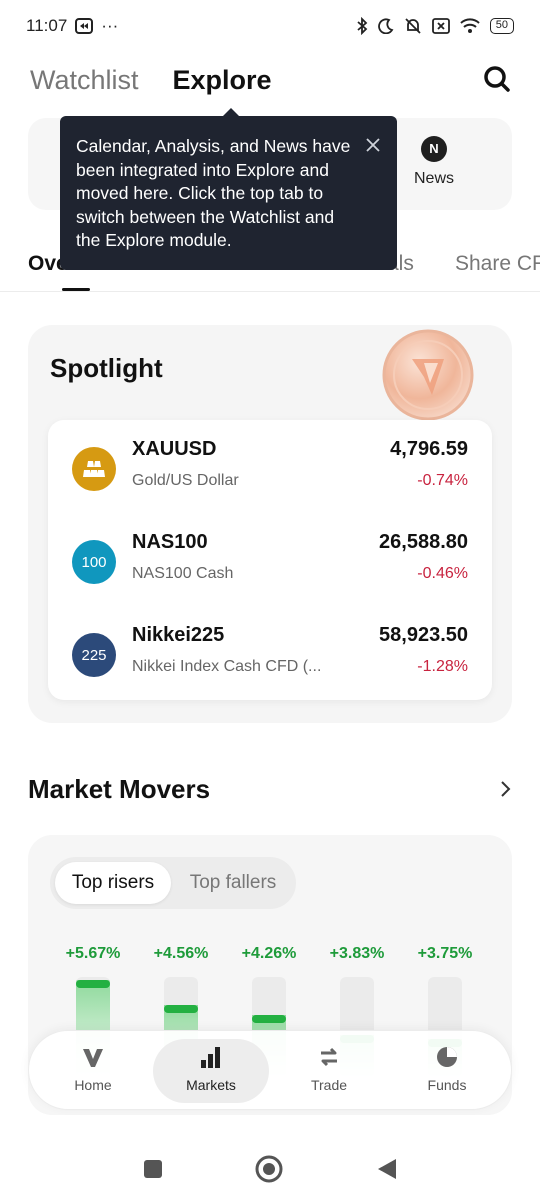 The image size is (540, 1200). Describe the element at coordinates (440, 26) in the screenshot. I see `no-sim-icon` at that location.